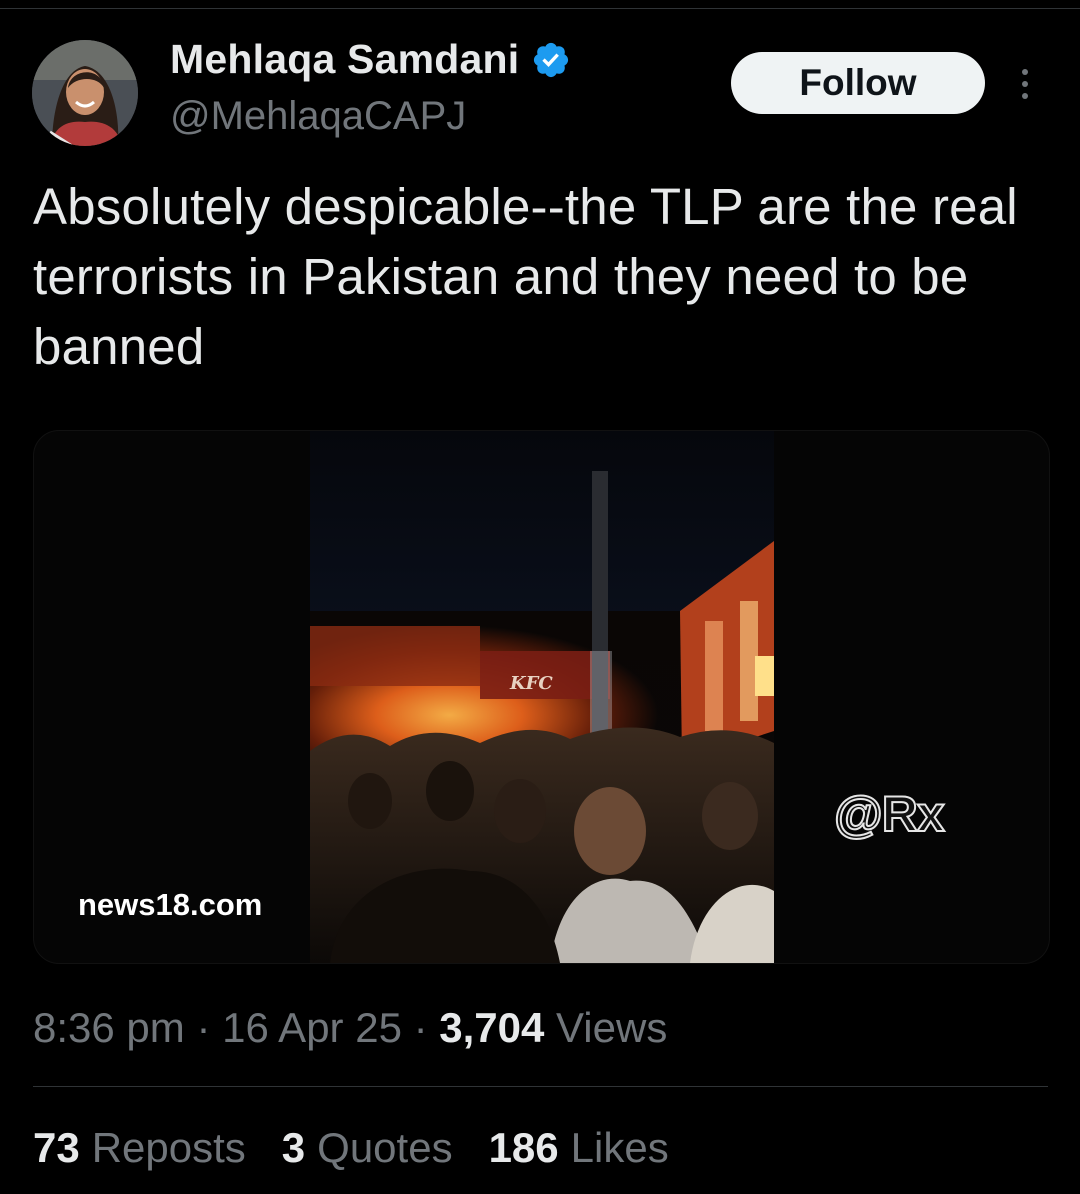 This screenshot has width=1080, height=1194. I want to click on tweet-date: 16 Apr 25, so click(312, 1027).